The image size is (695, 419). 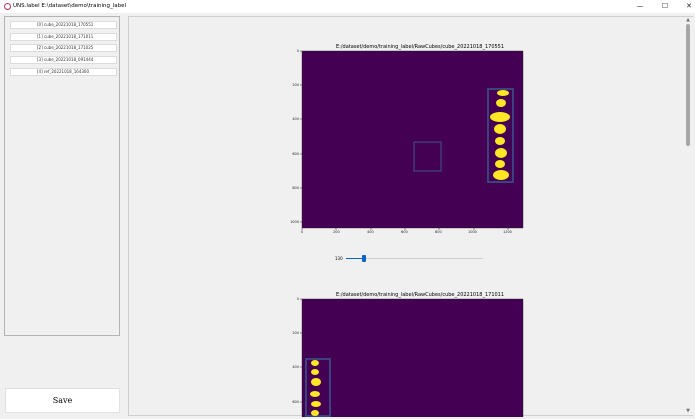 What do you see at coordinates (688, 85) in the screenshot?
I see `scrollbar-thumb` at bounding box center [688, 85].